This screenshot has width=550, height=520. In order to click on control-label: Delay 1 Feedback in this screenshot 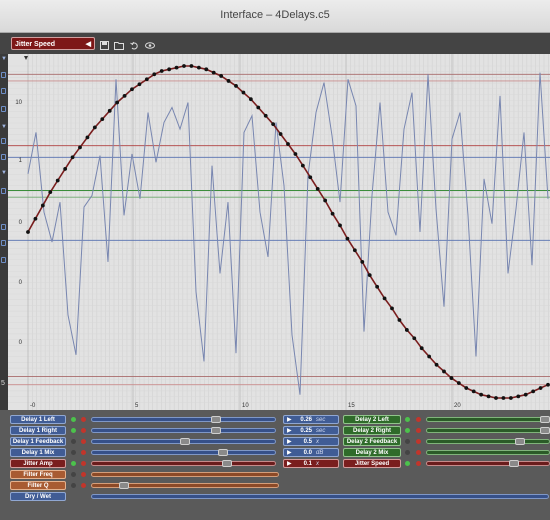, I will do `click(38, 441)`.